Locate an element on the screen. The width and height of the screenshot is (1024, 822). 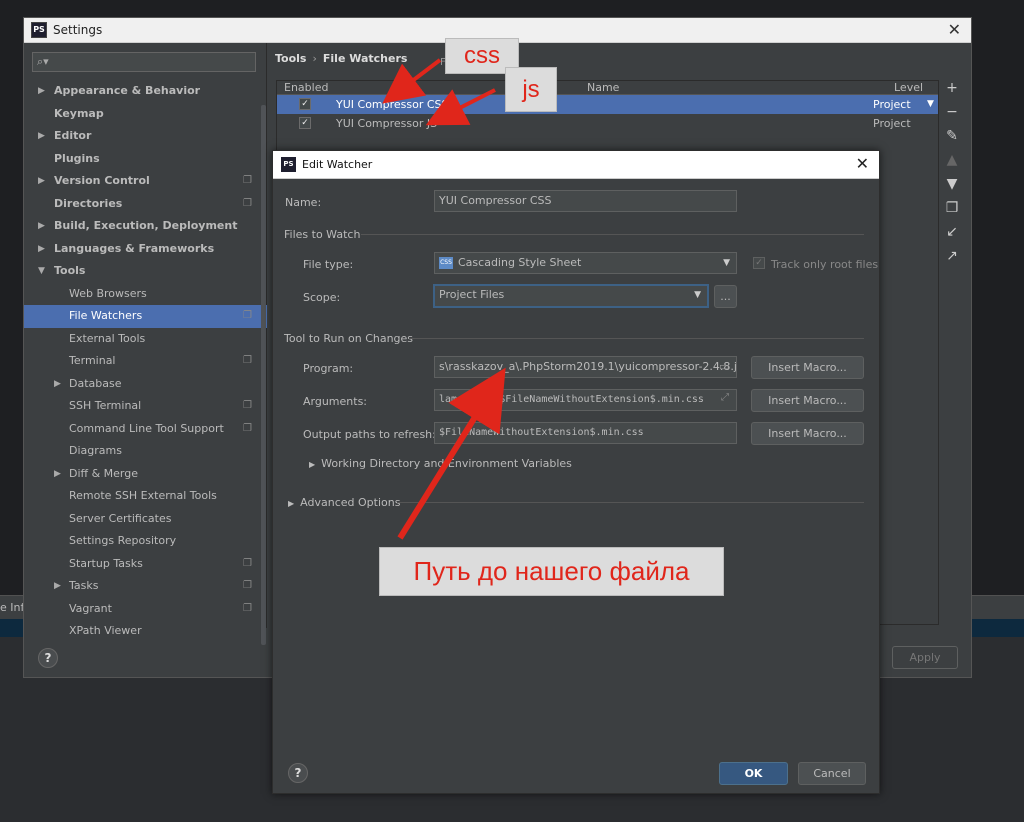
arrow-to-js-row is located at coordinates (460, 107).